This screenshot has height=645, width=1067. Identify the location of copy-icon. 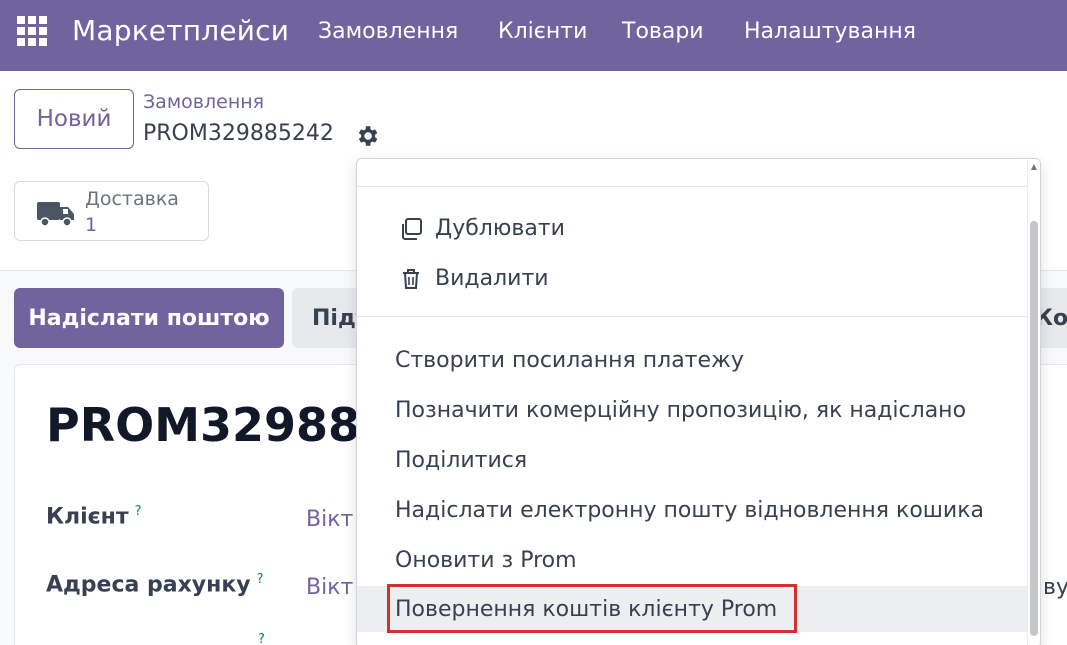
(412, 229).